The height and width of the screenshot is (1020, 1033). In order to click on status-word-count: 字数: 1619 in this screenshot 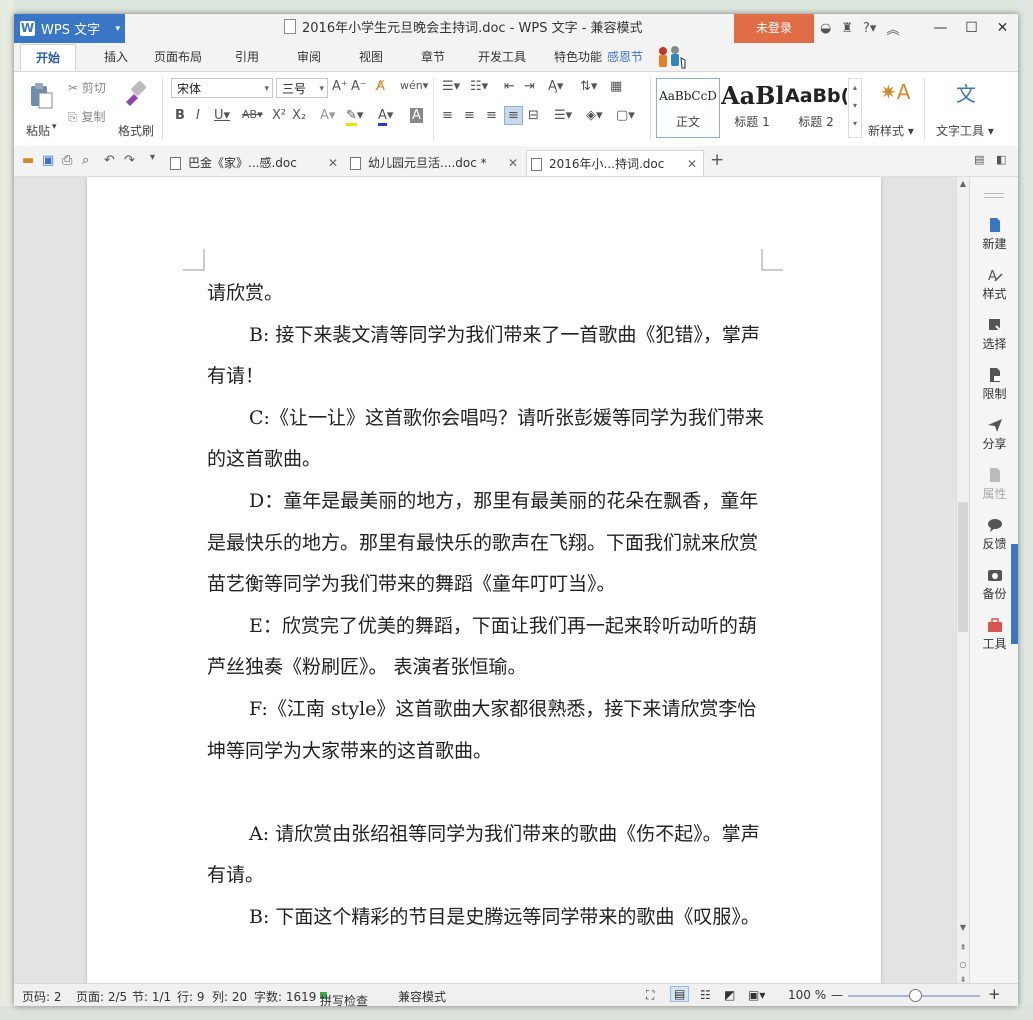, I will do `click(285, 996)`.